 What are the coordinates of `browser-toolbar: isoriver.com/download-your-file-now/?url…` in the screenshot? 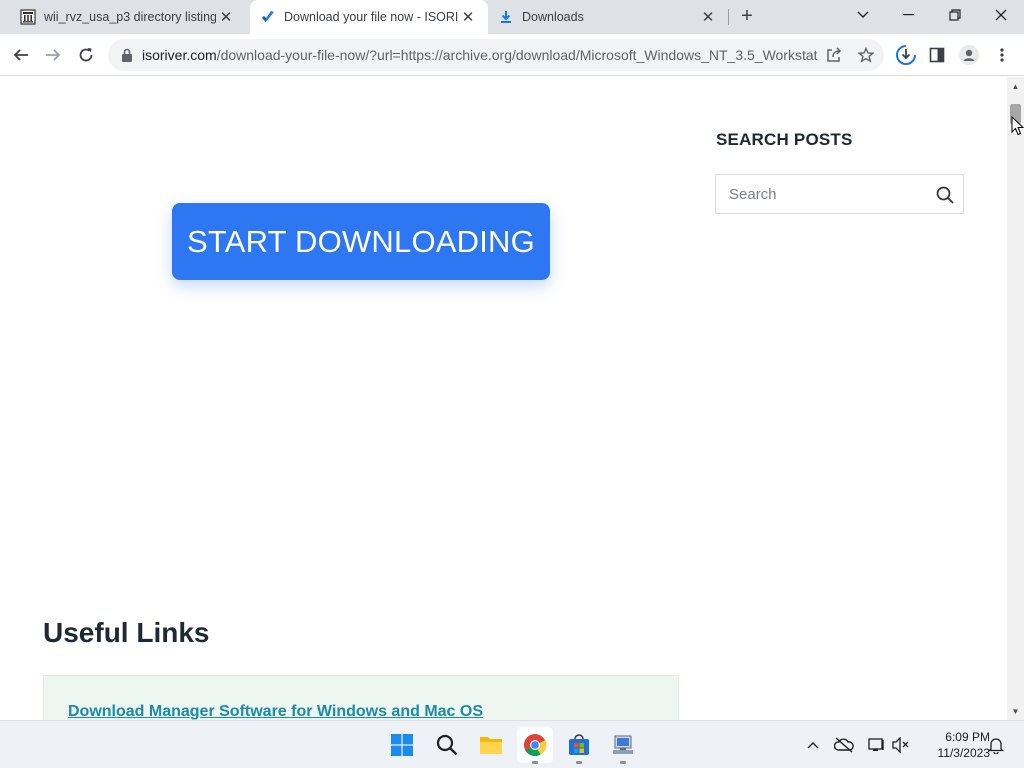 It's located at (512, 55).